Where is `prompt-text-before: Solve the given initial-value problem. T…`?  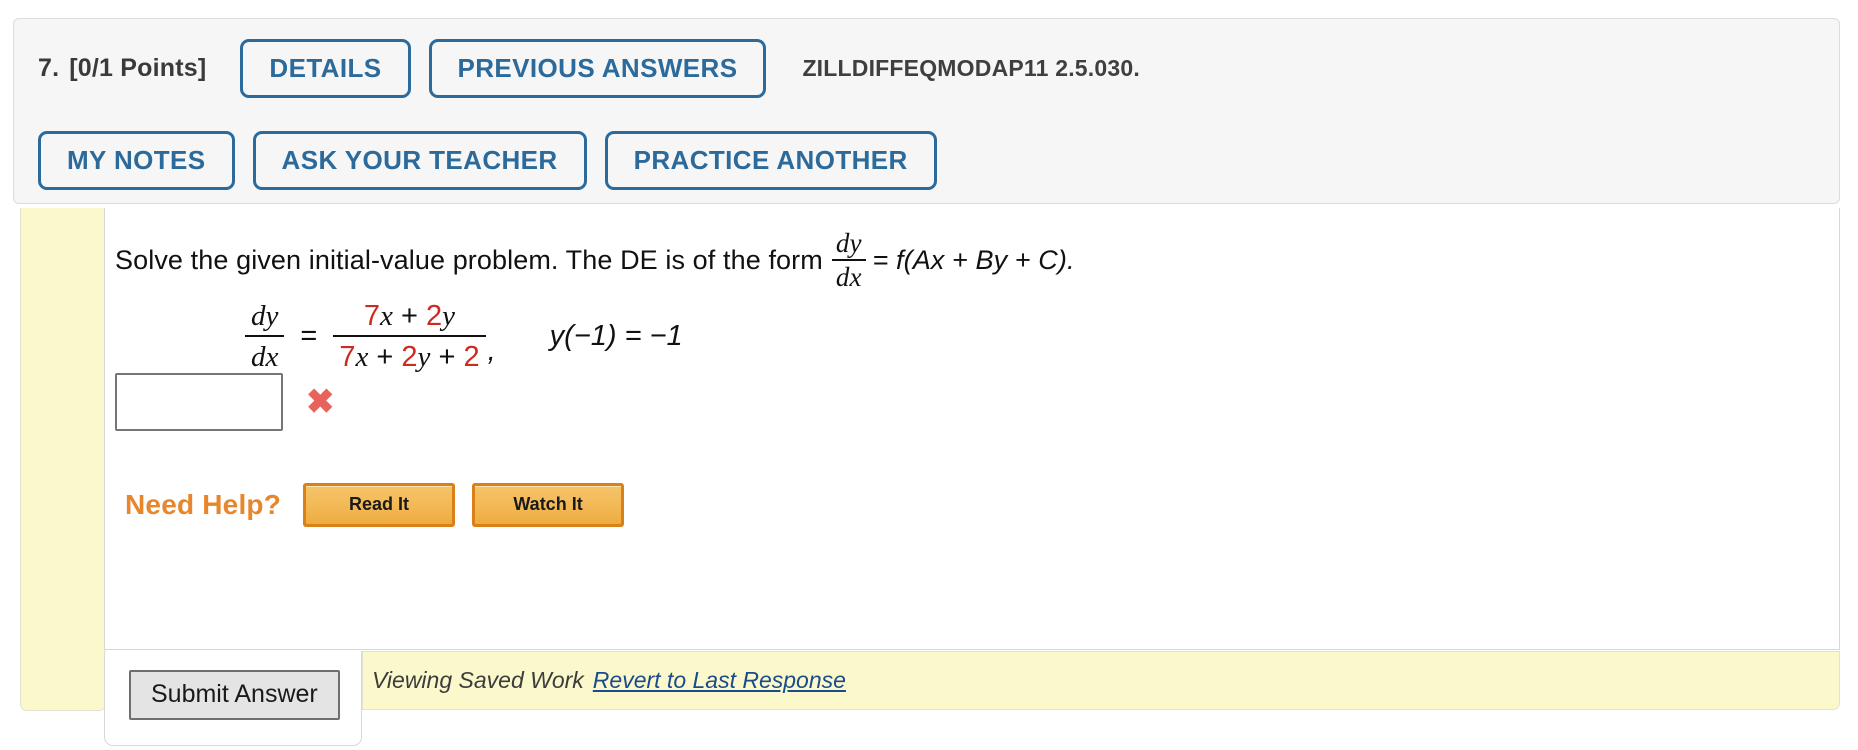
prompt-text-before: Solve the given initial-value problem. T… is located at coordinates (469, 260).